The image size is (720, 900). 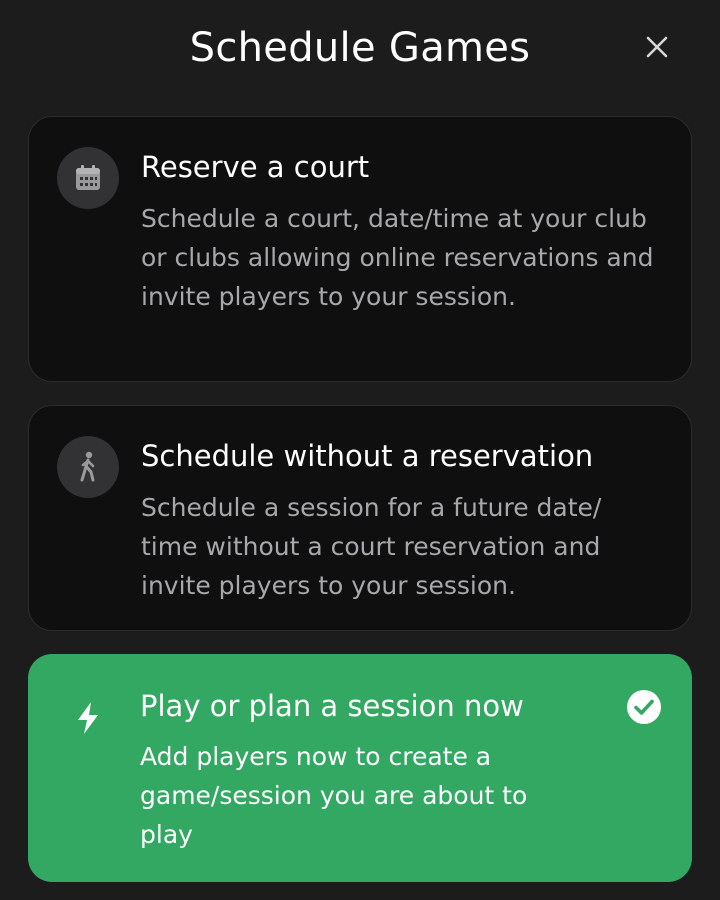 I want to click on walking-person-icon-container, so click(x=88, y=467).